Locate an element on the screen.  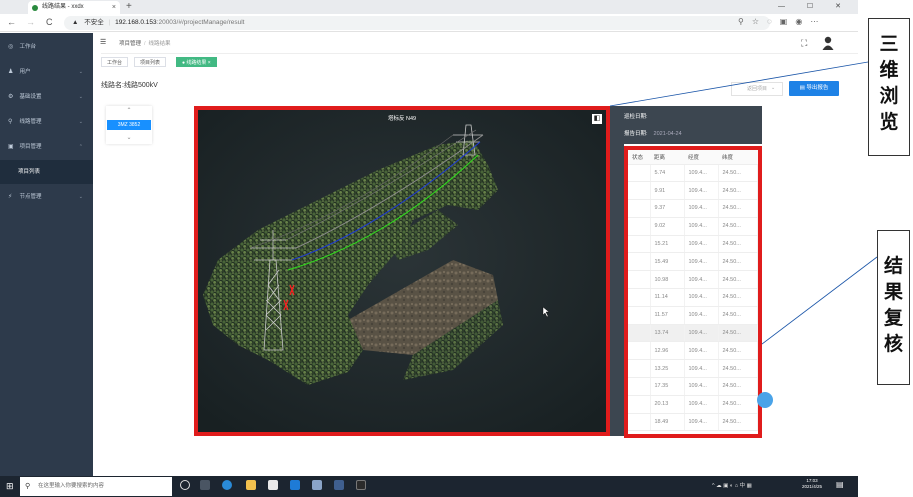
callout-char: 结 is located at coordinates (893, 266).